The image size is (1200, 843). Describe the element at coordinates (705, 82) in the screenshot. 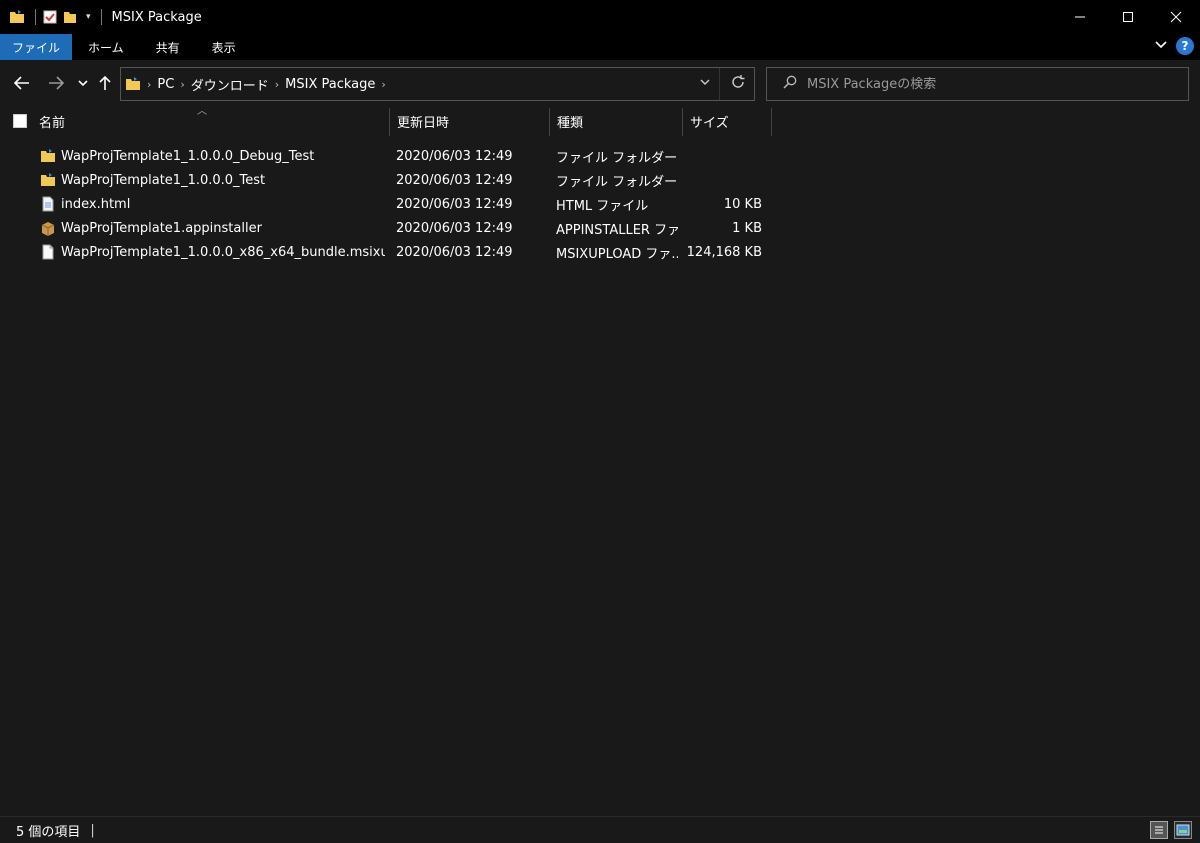

I see `address-history-chevron-icon` at that location.